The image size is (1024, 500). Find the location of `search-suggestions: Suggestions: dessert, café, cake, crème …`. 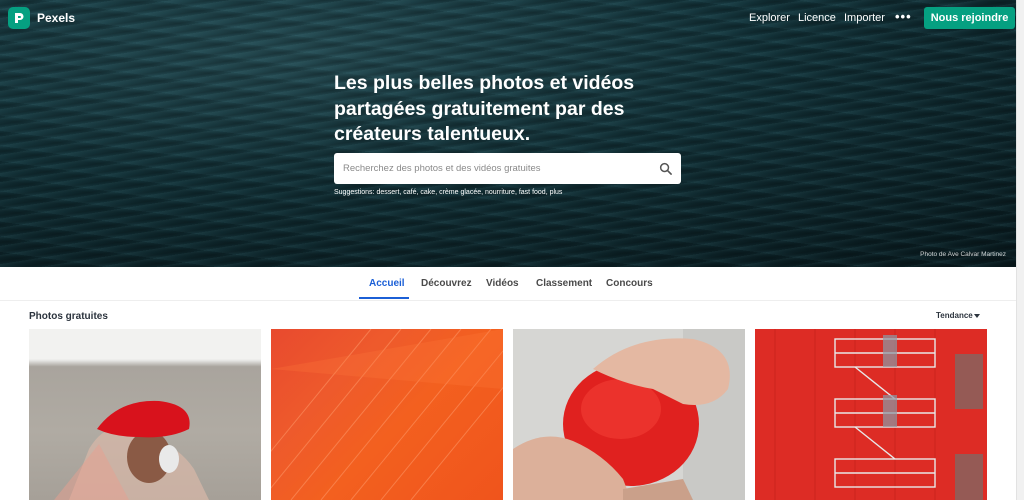

search-suggestions: Suggestions: dessert, café, cake, crème … is located at coordinates (448, 192).